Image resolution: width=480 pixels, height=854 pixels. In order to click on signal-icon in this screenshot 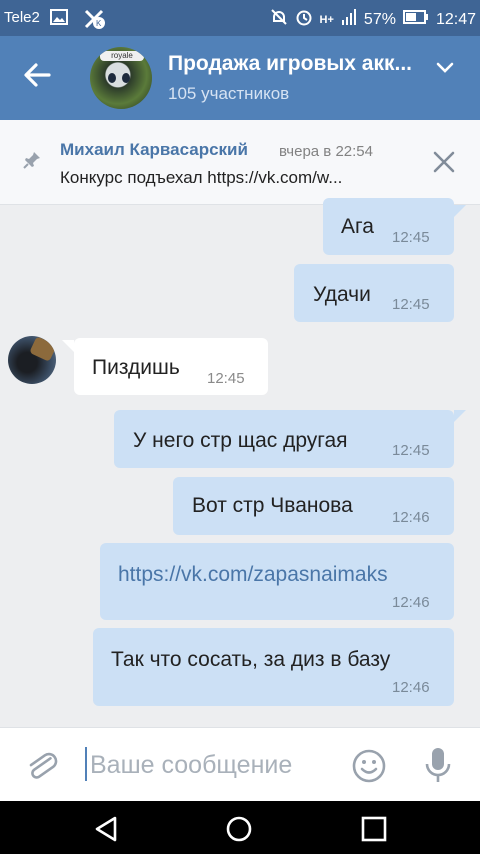, I will do `click(349, 19)`.